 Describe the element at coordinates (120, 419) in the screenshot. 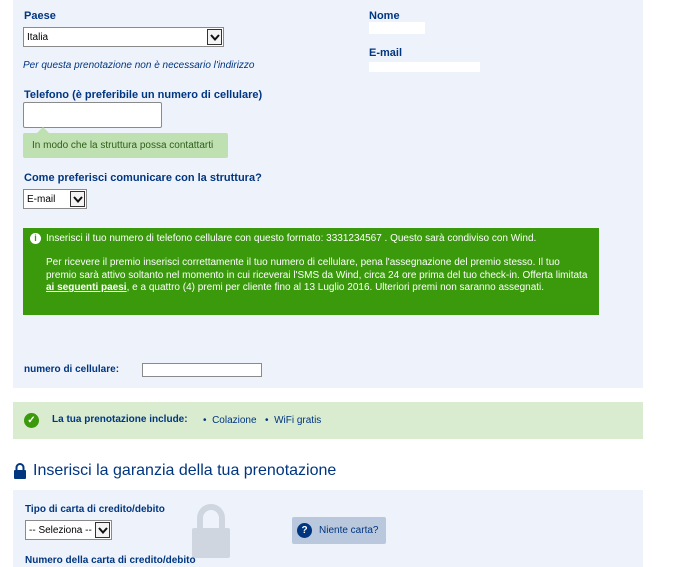

I see `includes-label: La tua prenotazione include:` at that location.